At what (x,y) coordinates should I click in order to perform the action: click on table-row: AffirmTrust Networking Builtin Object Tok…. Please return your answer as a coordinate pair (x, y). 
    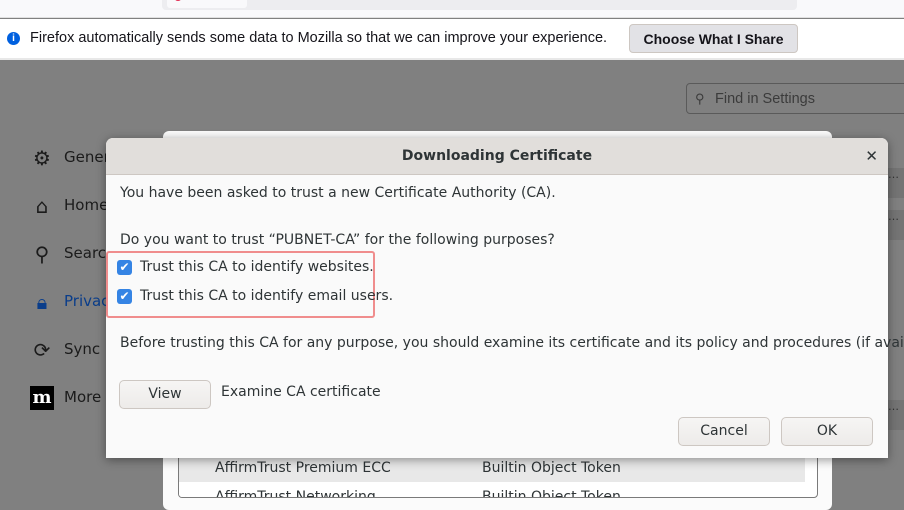
    Looking at the image, I should click on (492, 491).